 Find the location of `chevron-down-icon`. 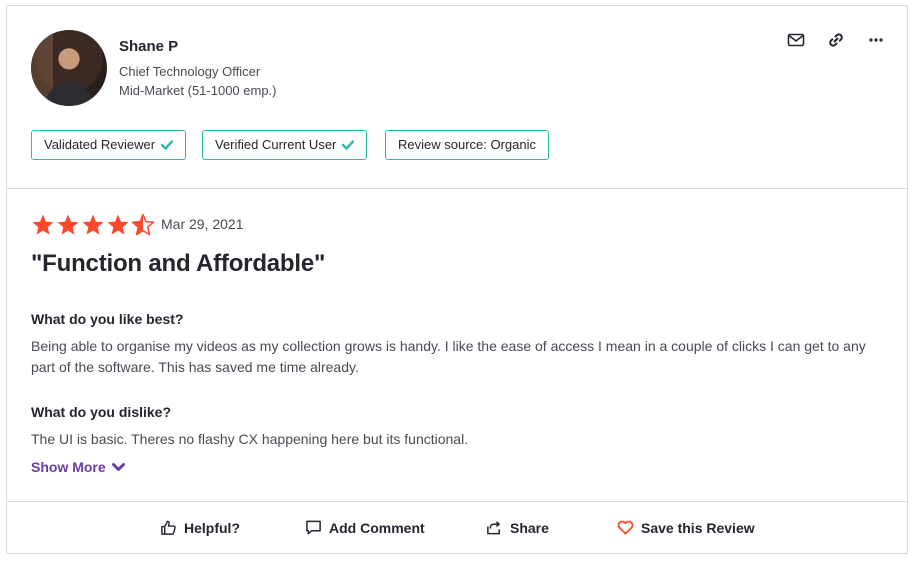

chevron-down-icon is located at coordinates (118, 466).